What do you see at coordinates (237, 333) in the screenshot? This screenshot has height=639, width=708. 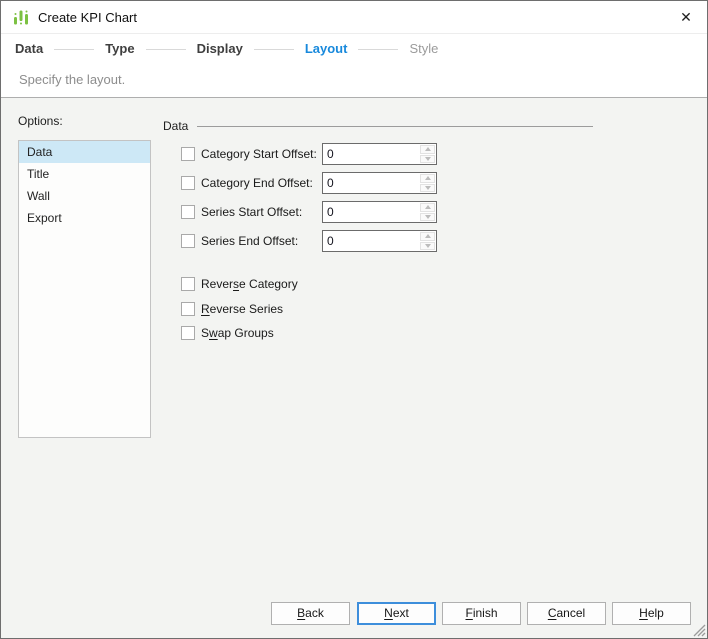 I see `swap-groups-label: Swap Groups` at bounding box center [237, 333].